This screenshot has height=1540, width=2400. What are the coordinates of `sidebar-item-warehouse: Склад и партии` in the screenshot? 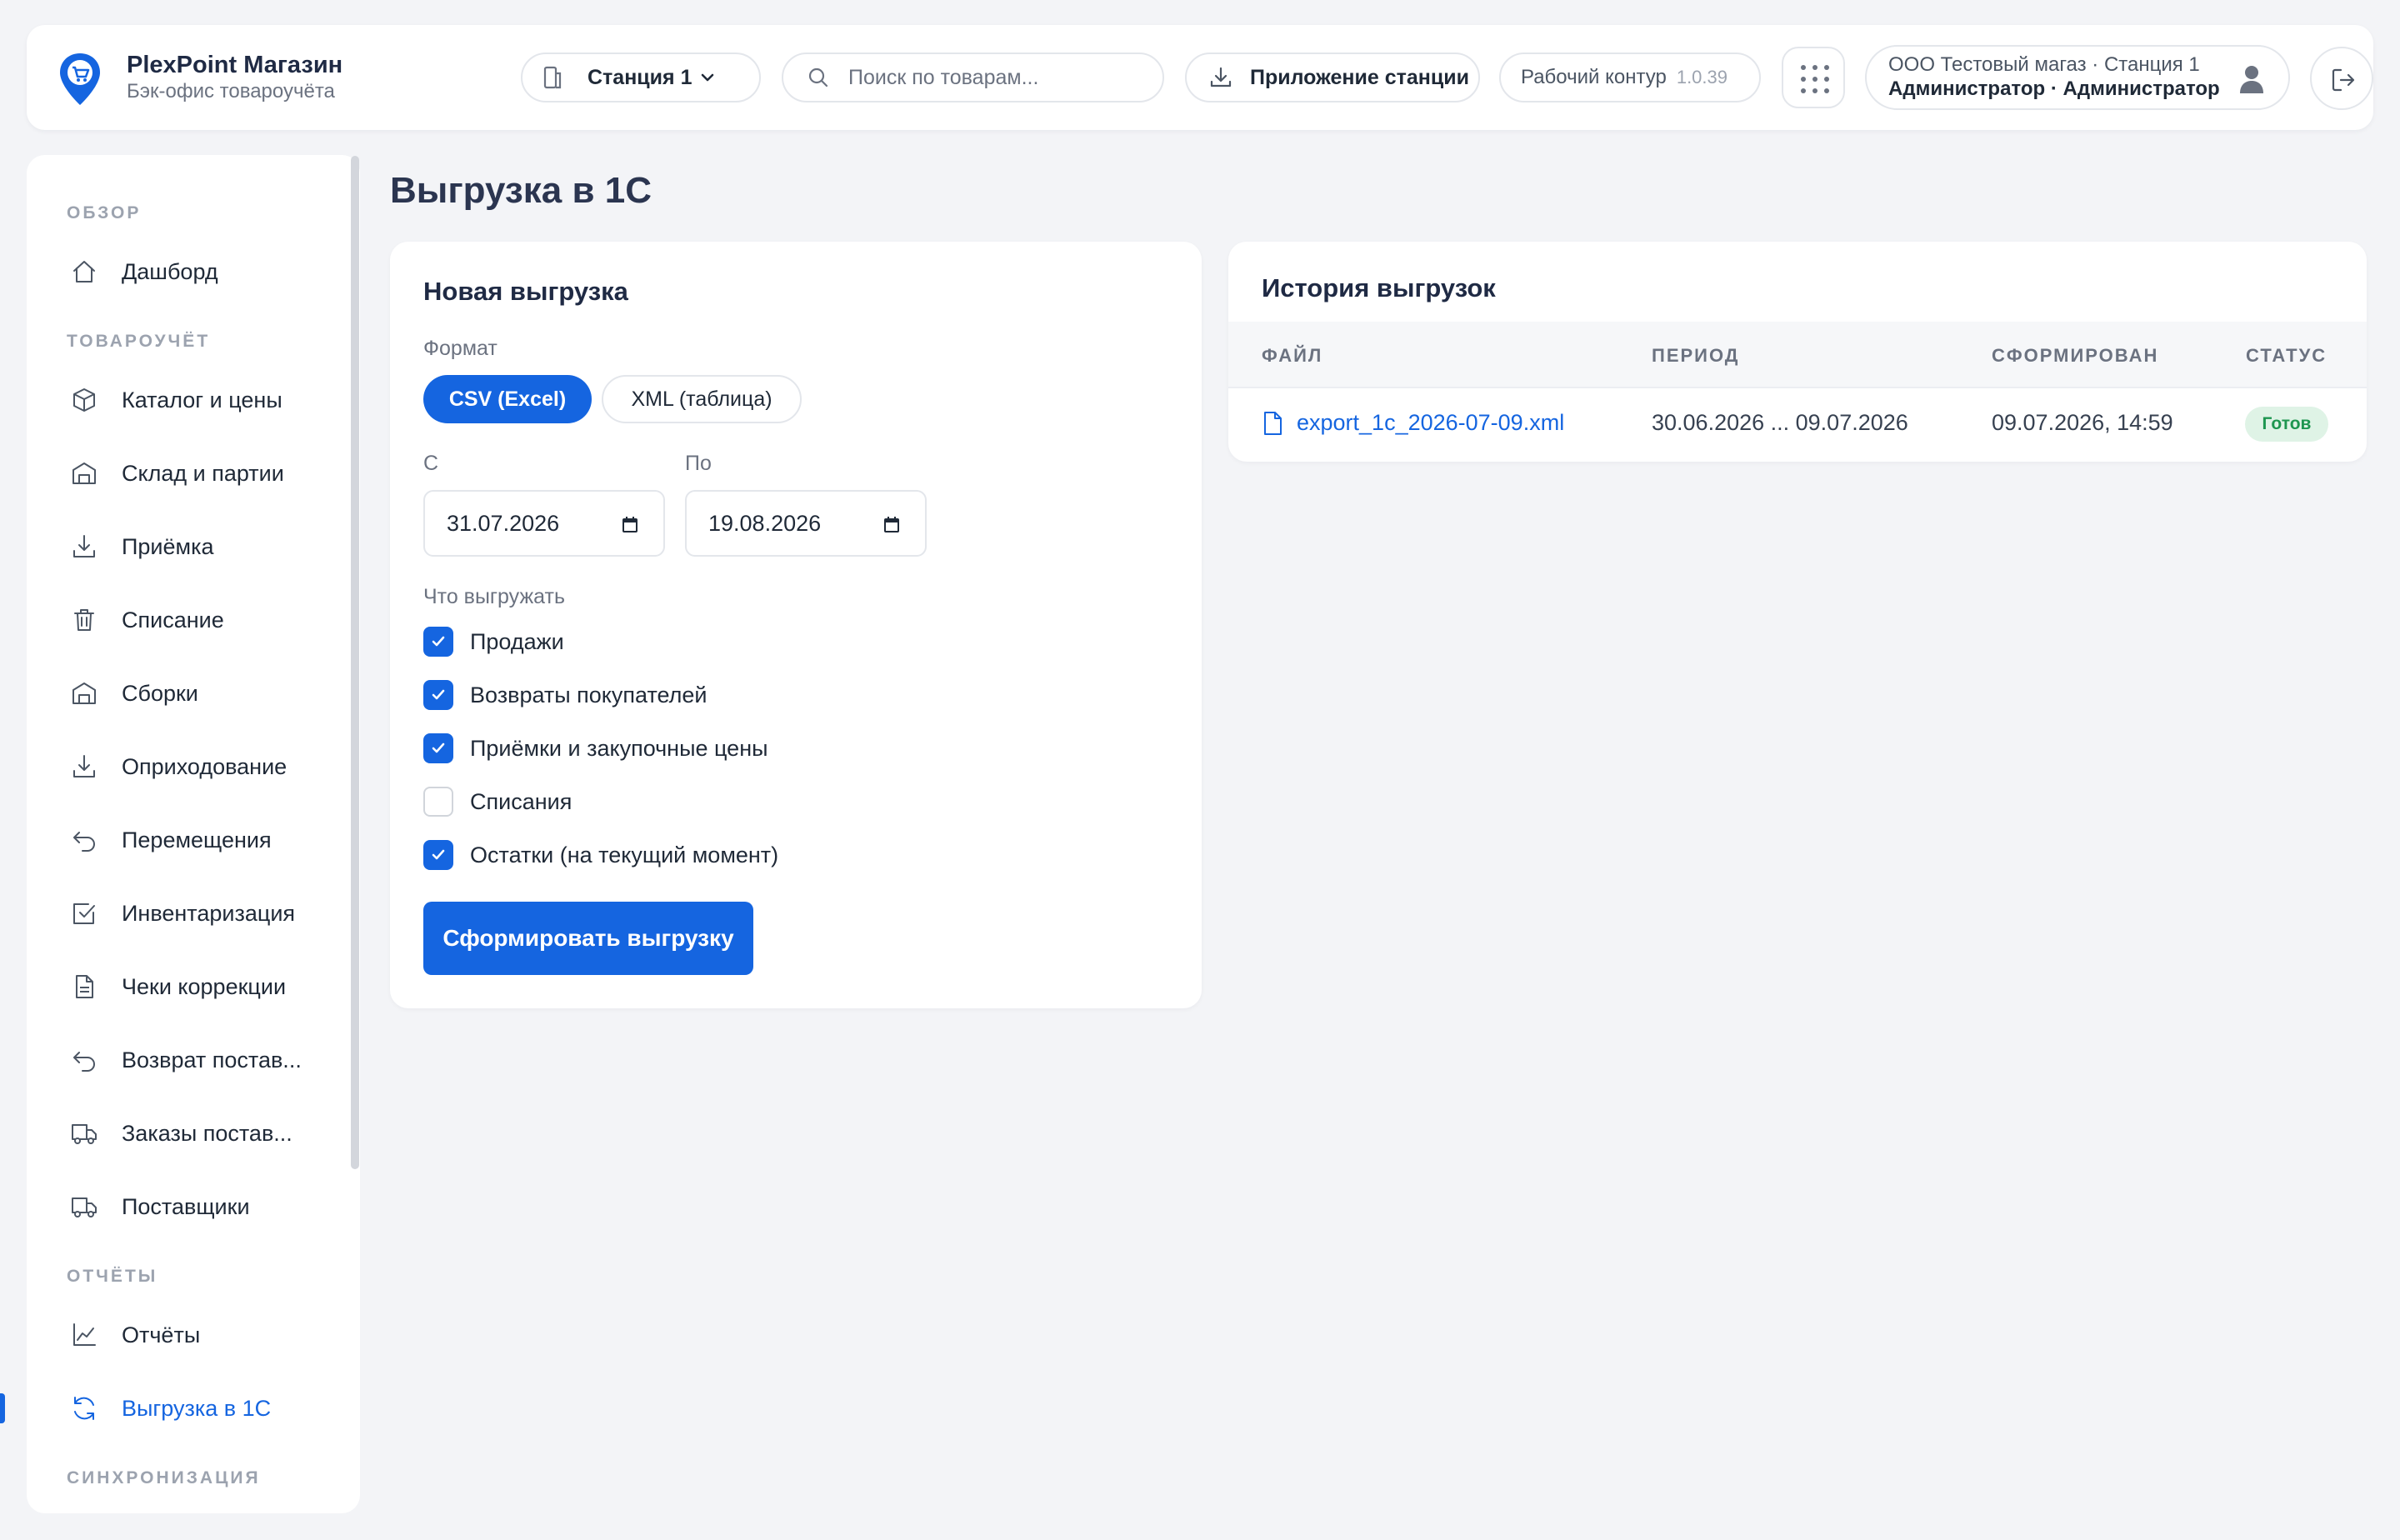 It's located at (185, 473).